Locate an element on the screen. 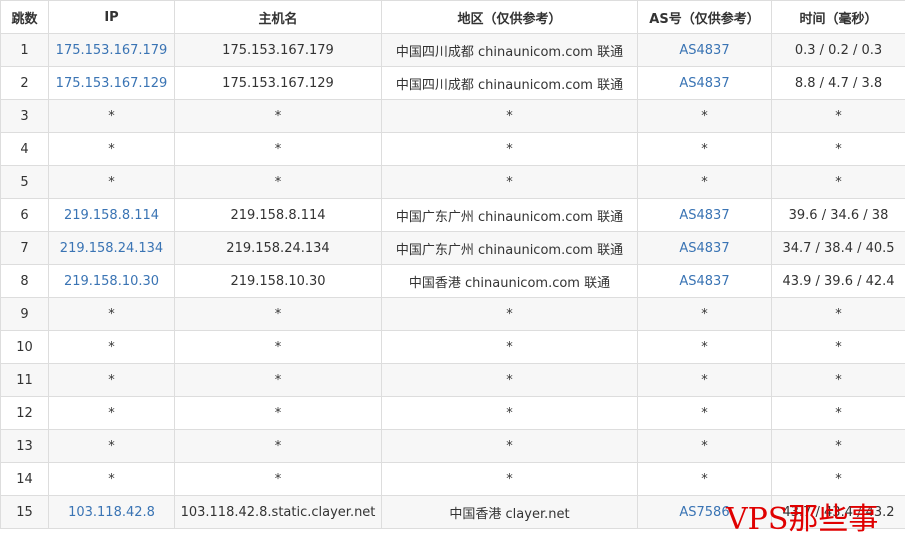 The height and width of the screenshot is (543, 905). cell-hop: 4 is located at coordinates (24, 149).